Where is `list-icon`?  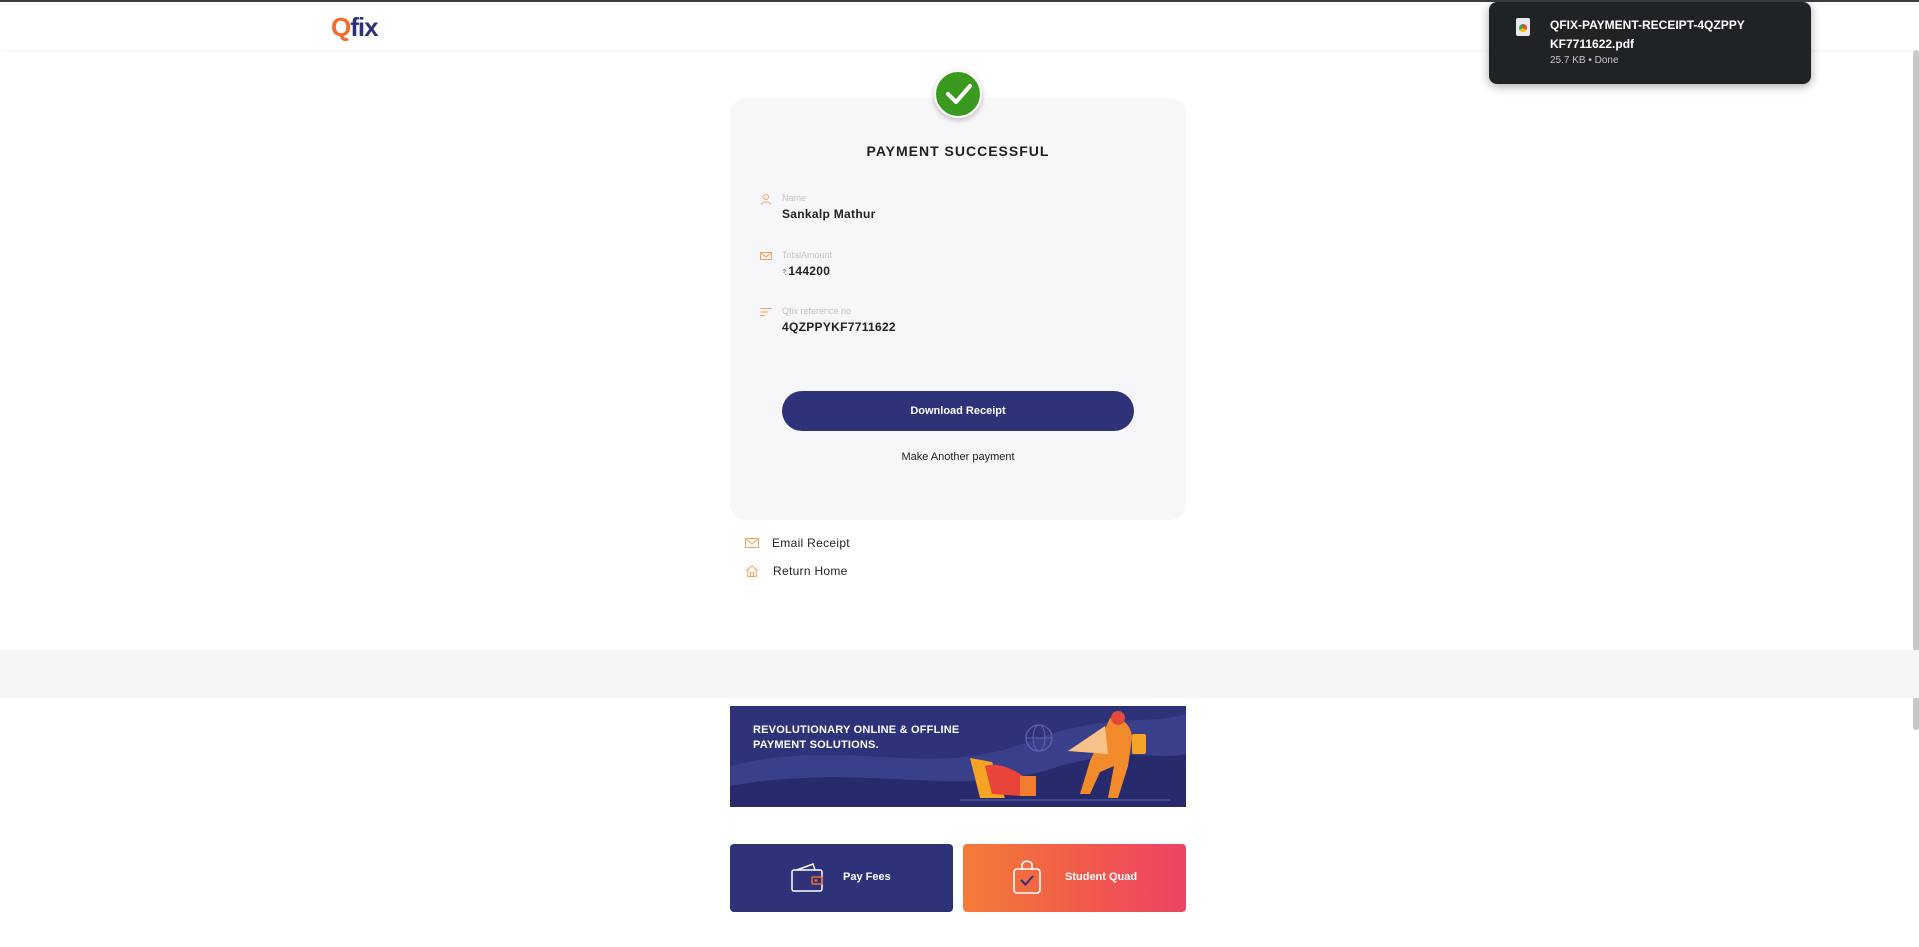 list-icon is located at coordinates (766, 312).